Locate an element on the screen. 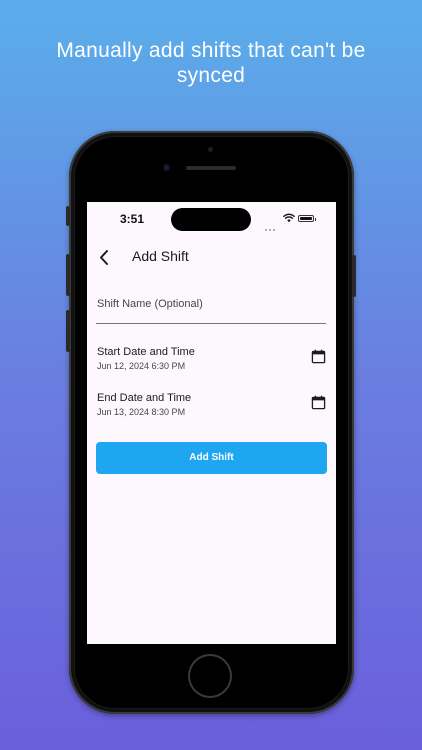  shift-name-underline is located at coordinates (211, 323).